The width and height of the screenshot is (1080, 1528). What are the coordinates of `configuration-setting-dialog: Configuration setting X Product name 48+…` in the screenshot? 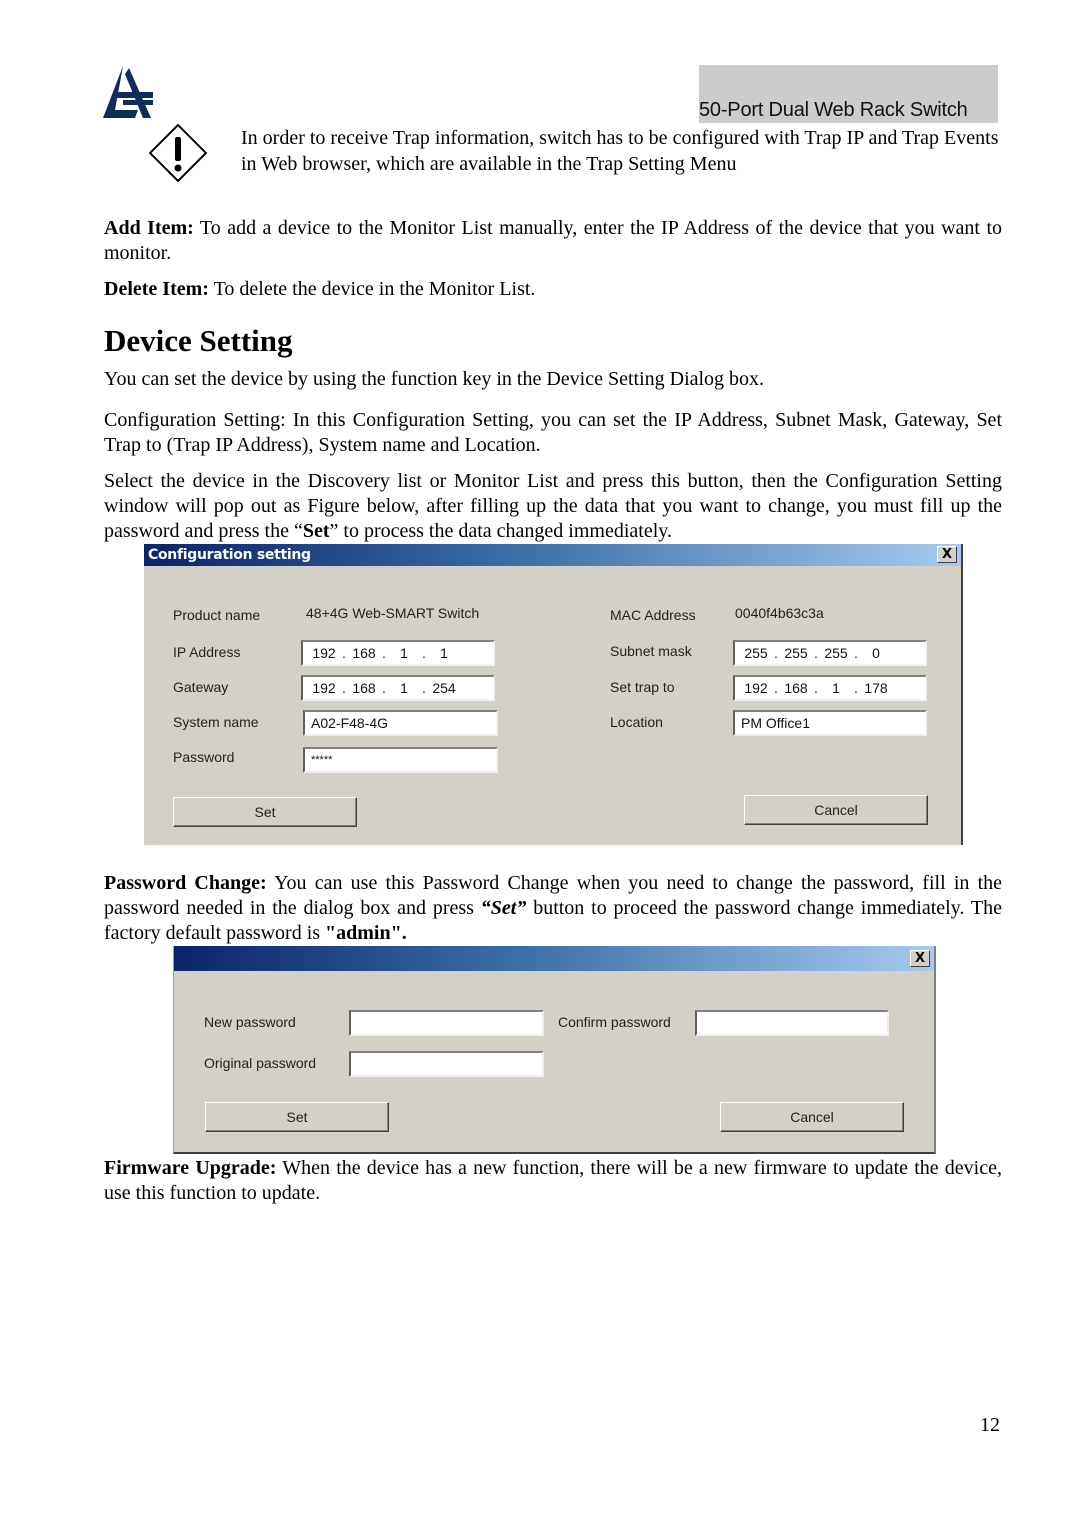 It's located at (553, 694).